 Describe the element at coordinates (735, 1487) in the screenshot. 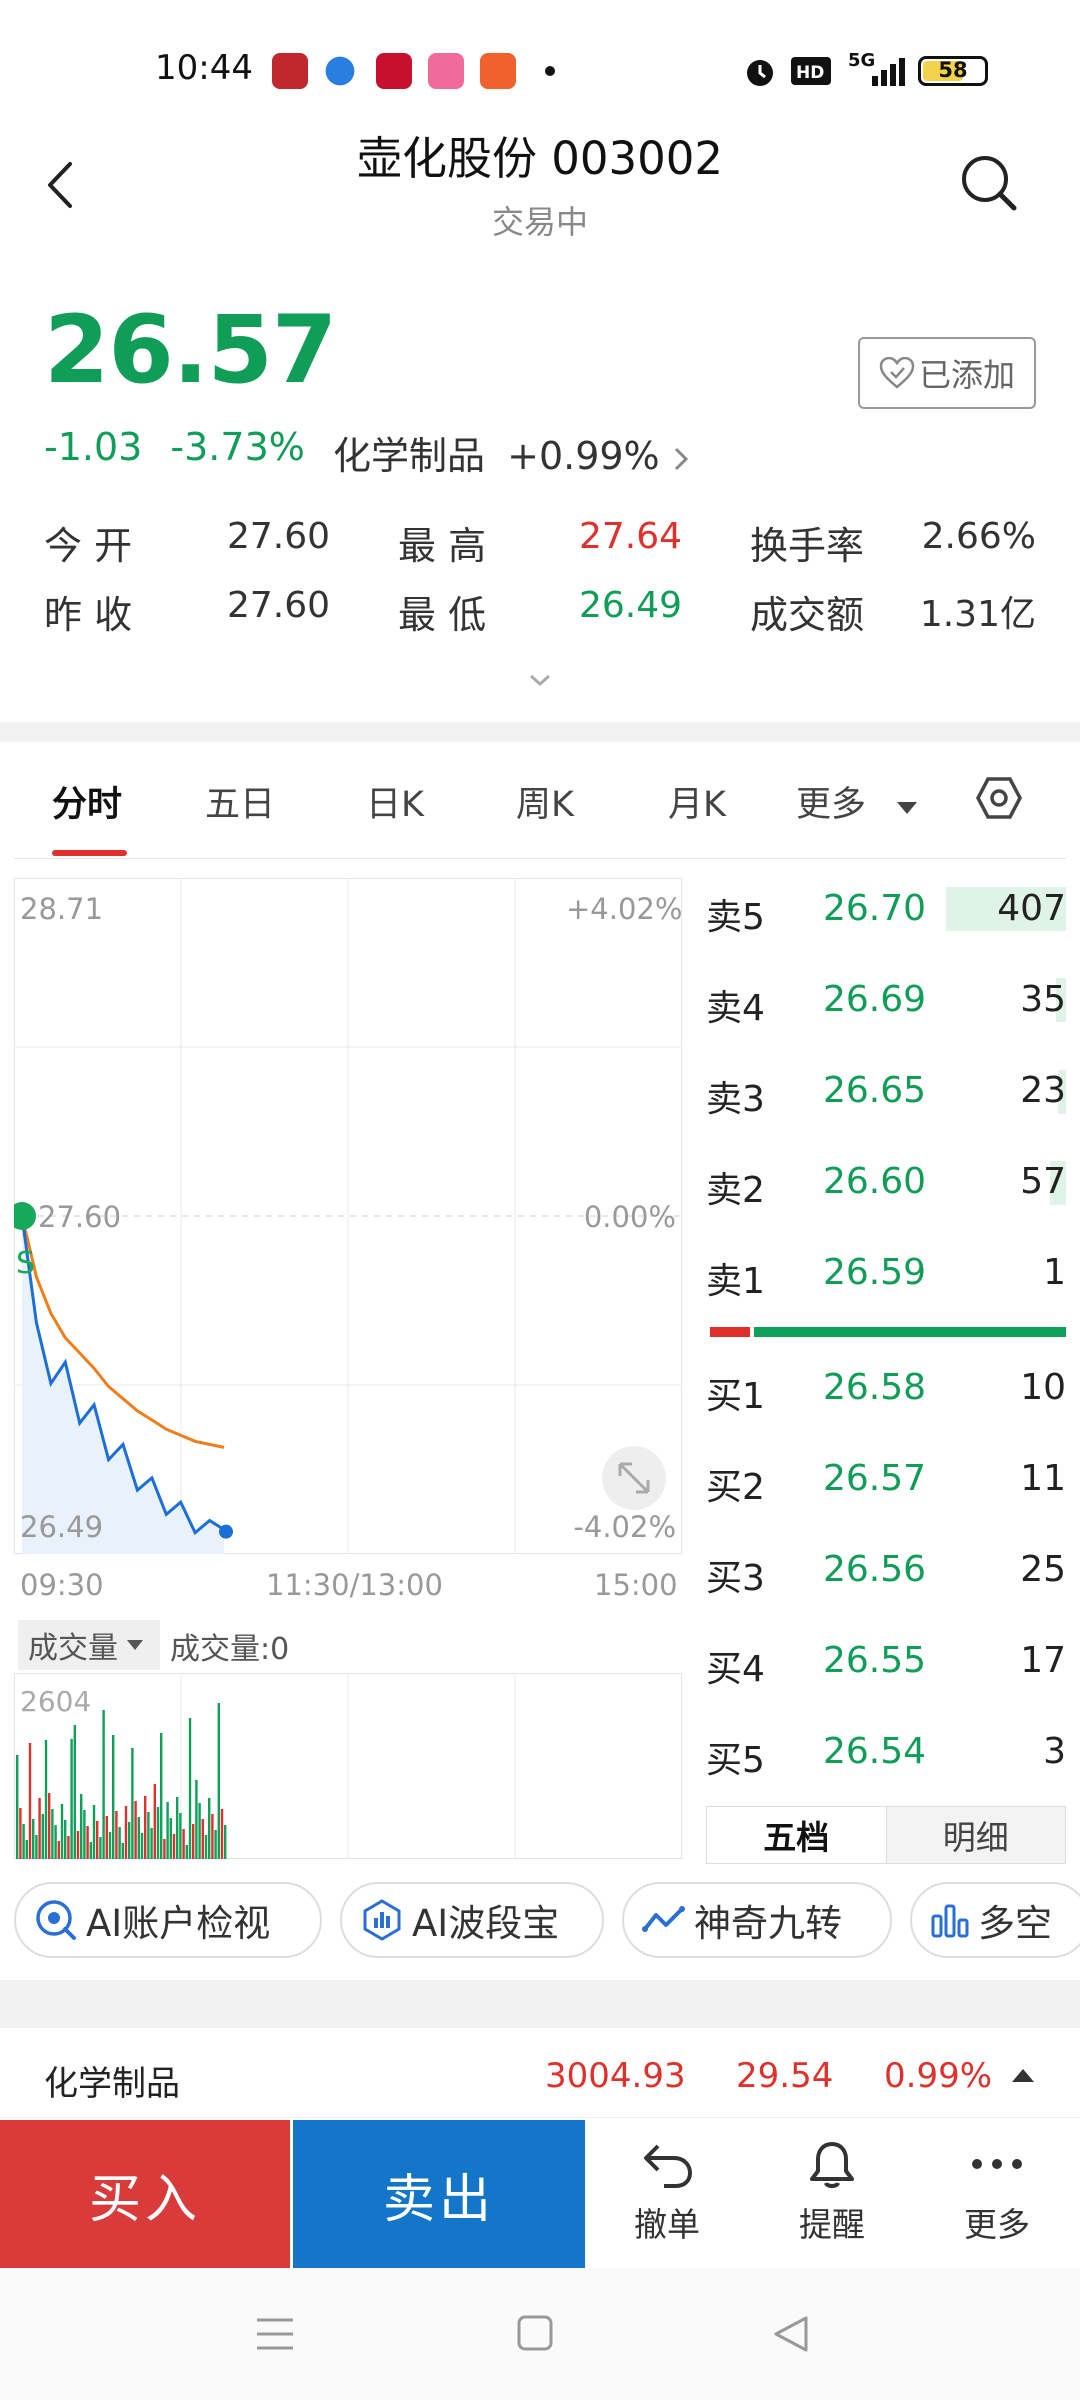

I see `bid-2-label: 买2` at that location.